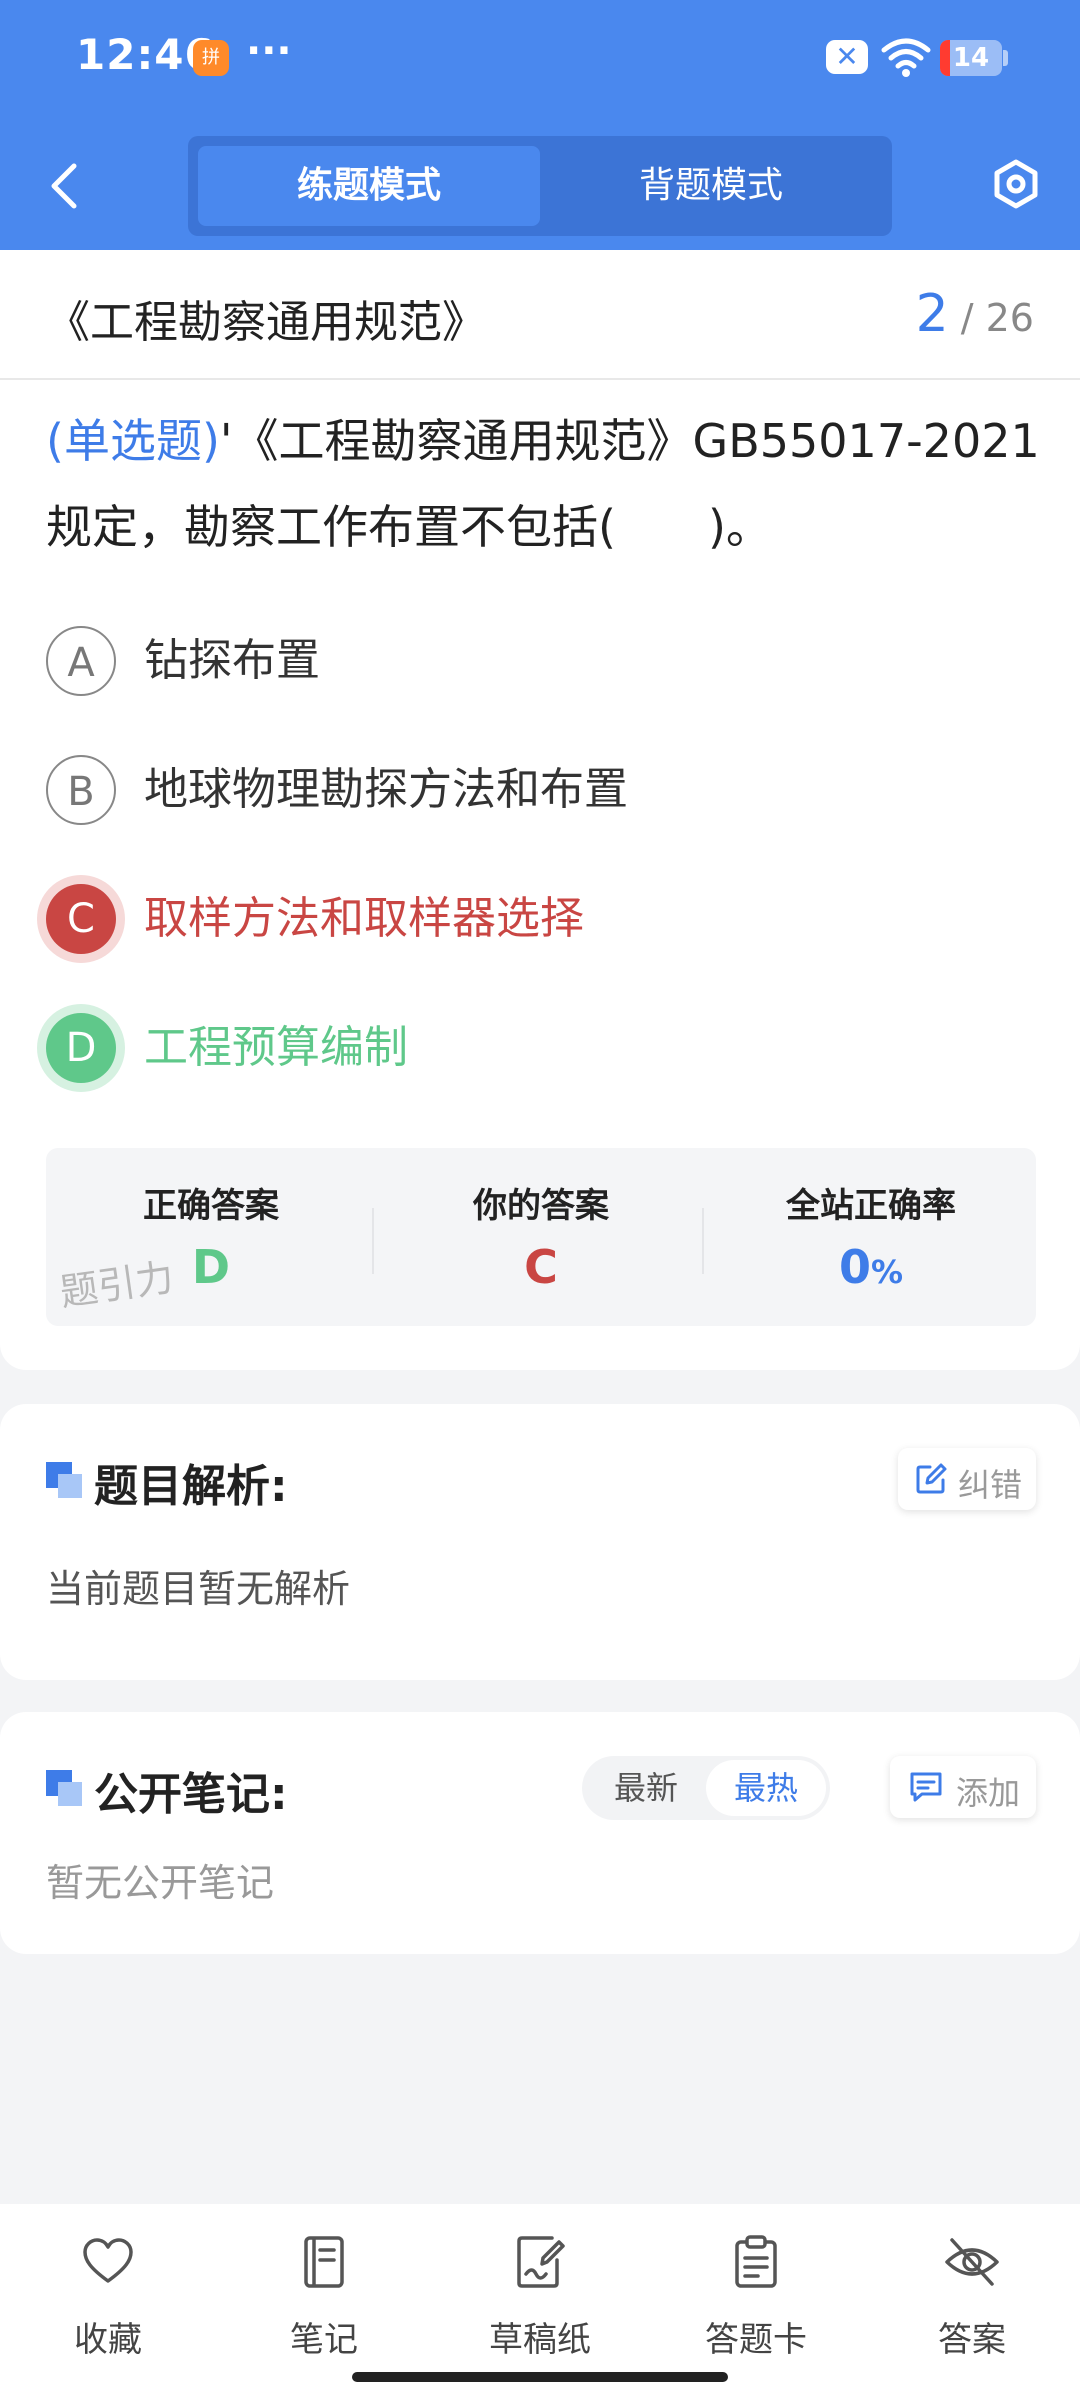  I want to click on bottom-nav: 收藏 笔记 草稿纸 答题卡 答案, so click(540, 2302).